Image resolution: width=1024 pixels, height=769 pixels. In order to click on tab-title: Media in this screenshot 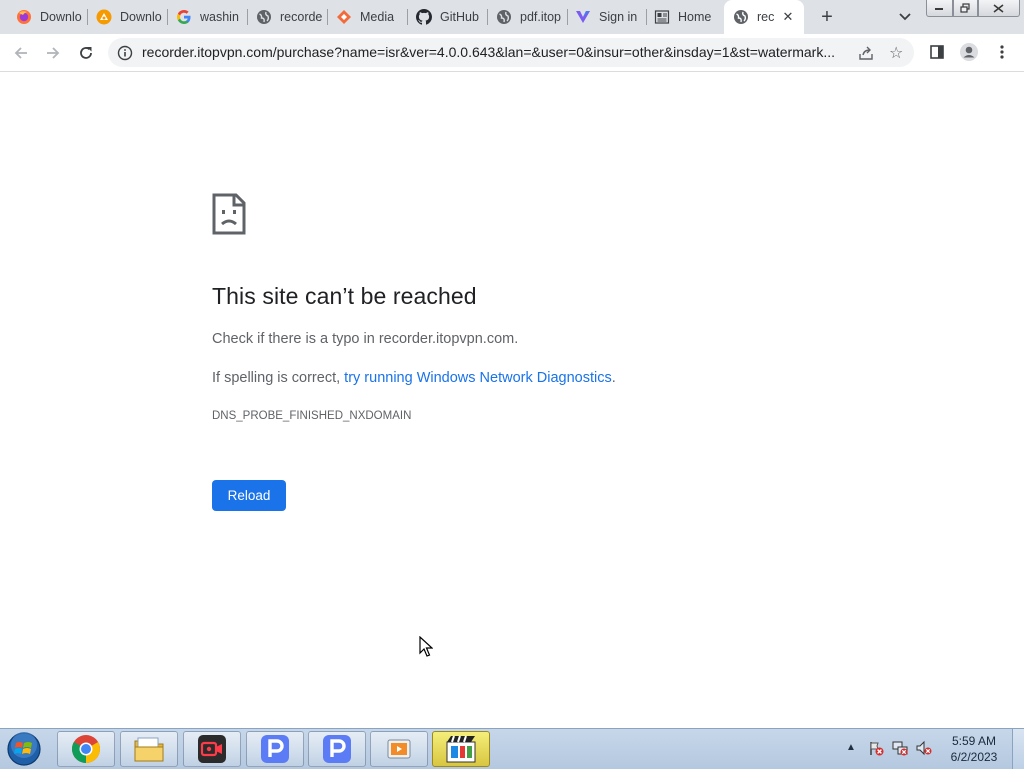, I will do `click(377, 17)`.